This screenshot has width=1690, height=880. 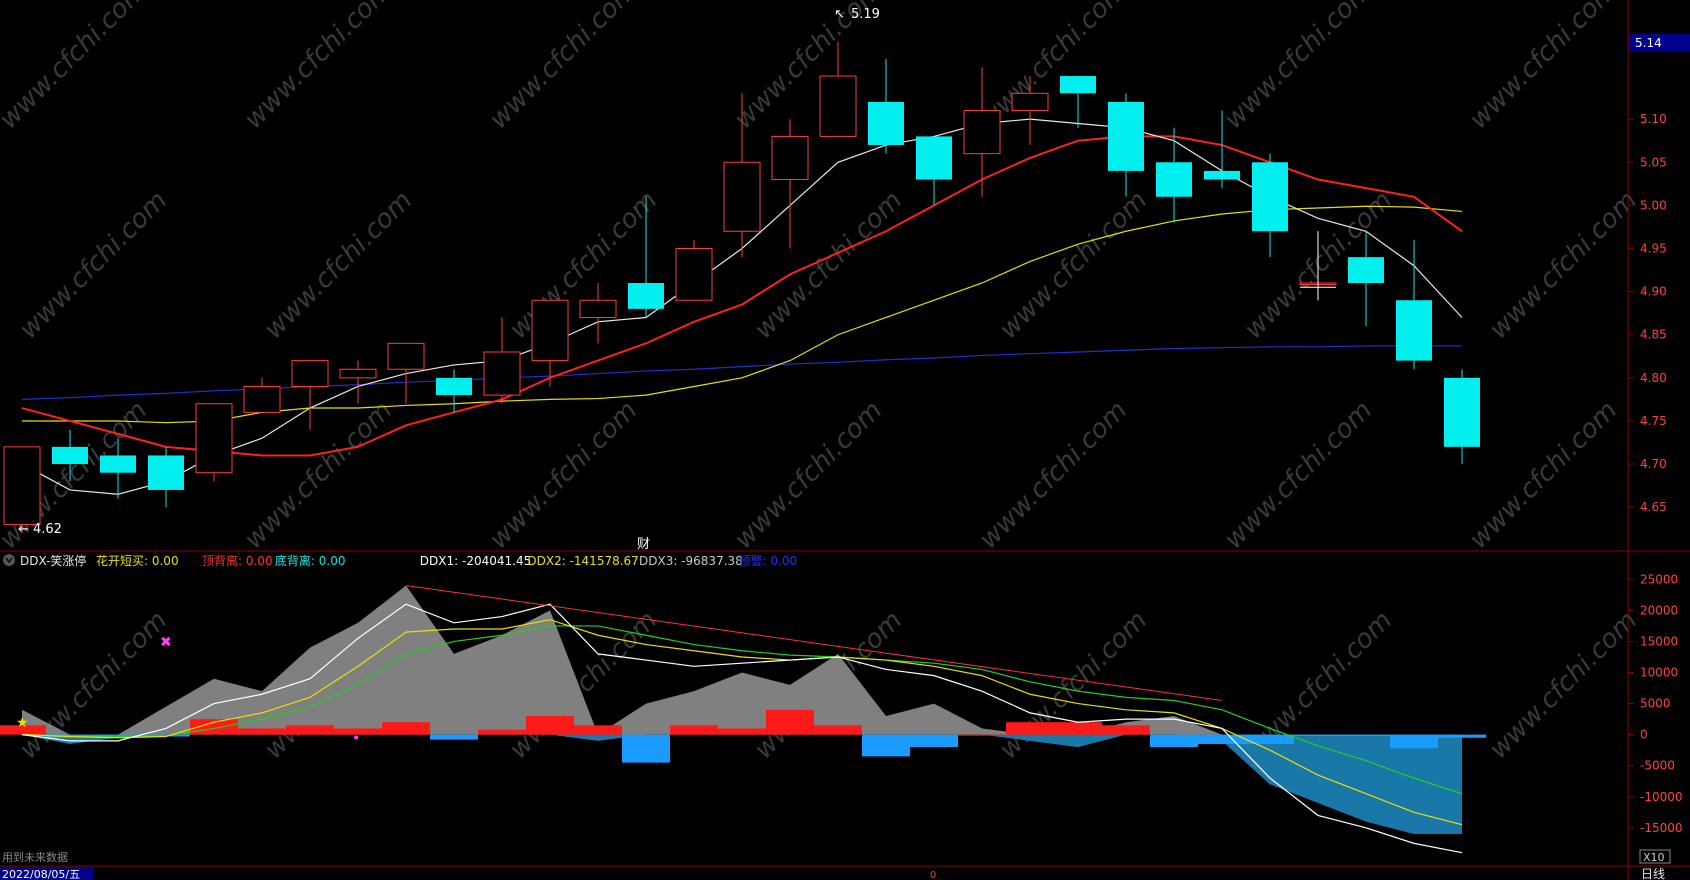 I want to click on price-tick-label: 4.75, so click(x=1653, y=421).